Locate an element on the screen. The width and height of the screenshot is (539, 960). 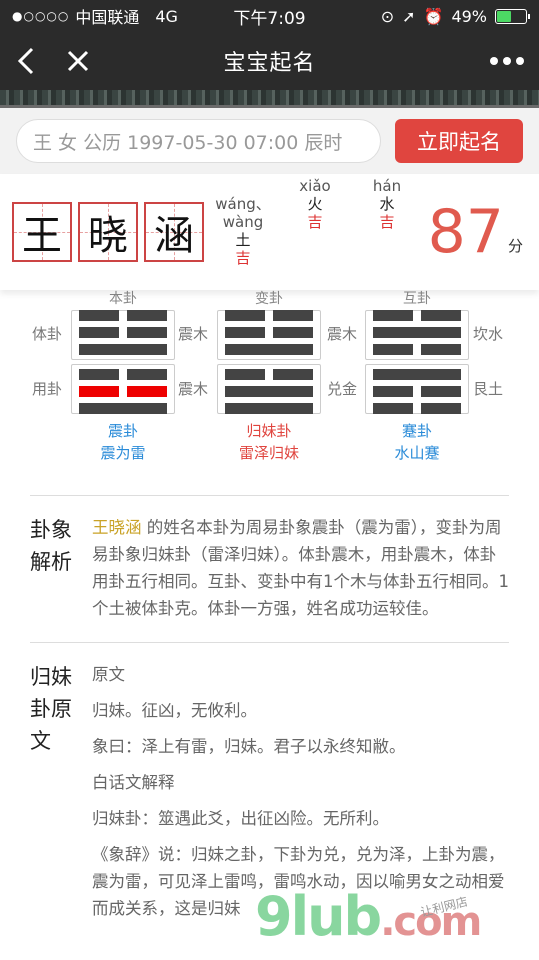
hexagram-header: 变卦 is located at coordinates (269, 299).